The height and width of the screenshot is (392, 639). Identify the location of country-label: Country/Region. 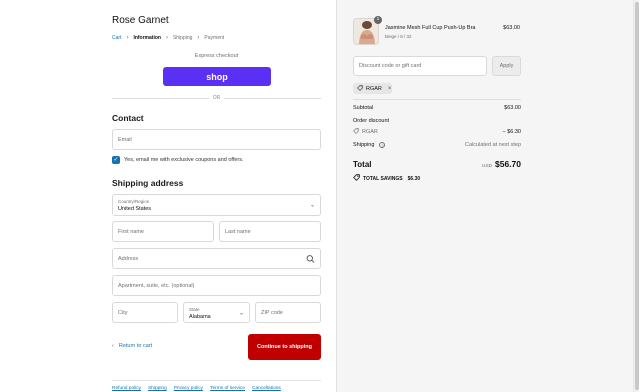
(134, 201).